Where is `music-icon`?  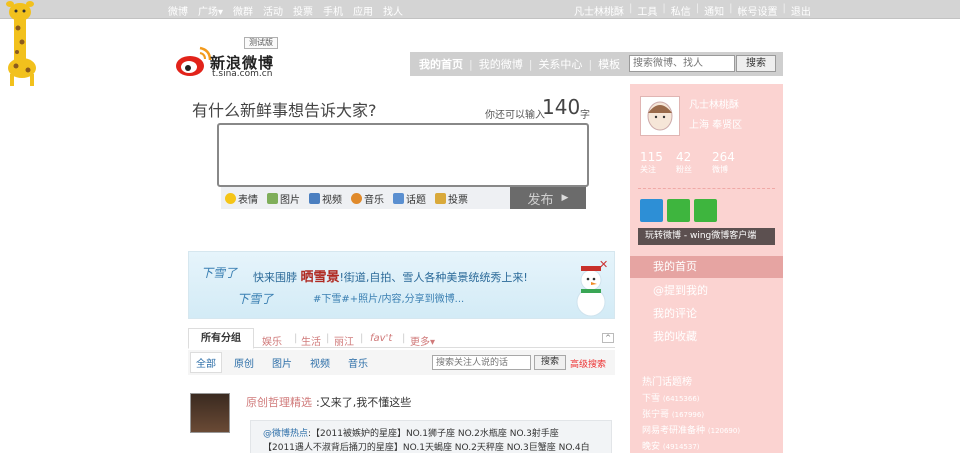
music-icon is located at coordinates (356, 198).